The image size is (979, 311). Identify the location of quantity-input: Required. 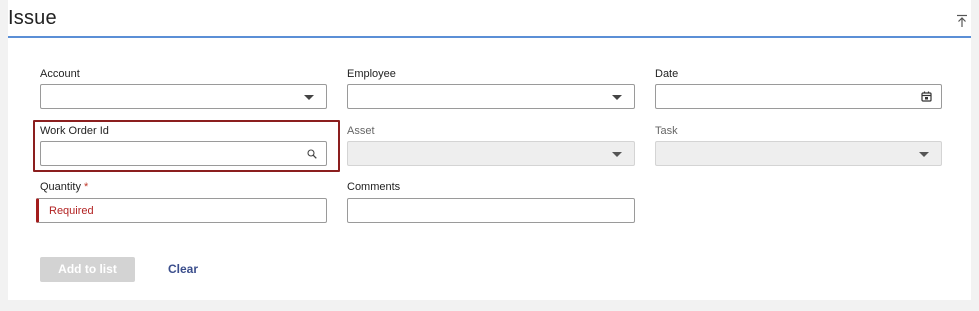
(181, 210).